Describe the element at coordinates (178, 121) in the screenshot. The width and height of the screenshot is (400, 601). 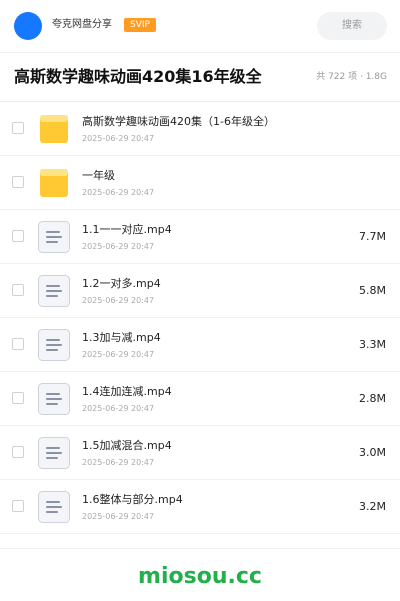
I see `file-name: 高斯数学趣味动画420集（1-6年级全）` at that location.